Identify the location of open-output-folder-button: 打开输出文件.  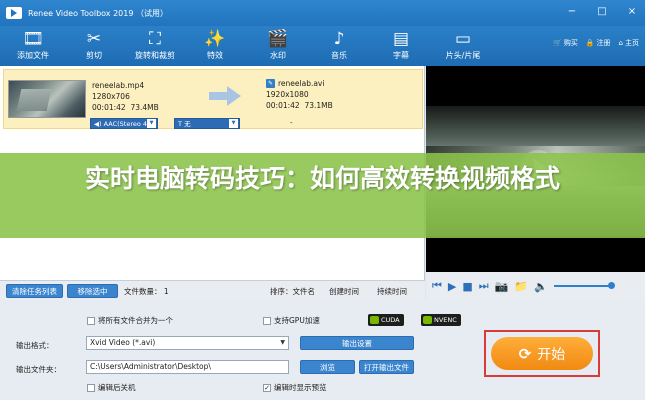
(386, 367).